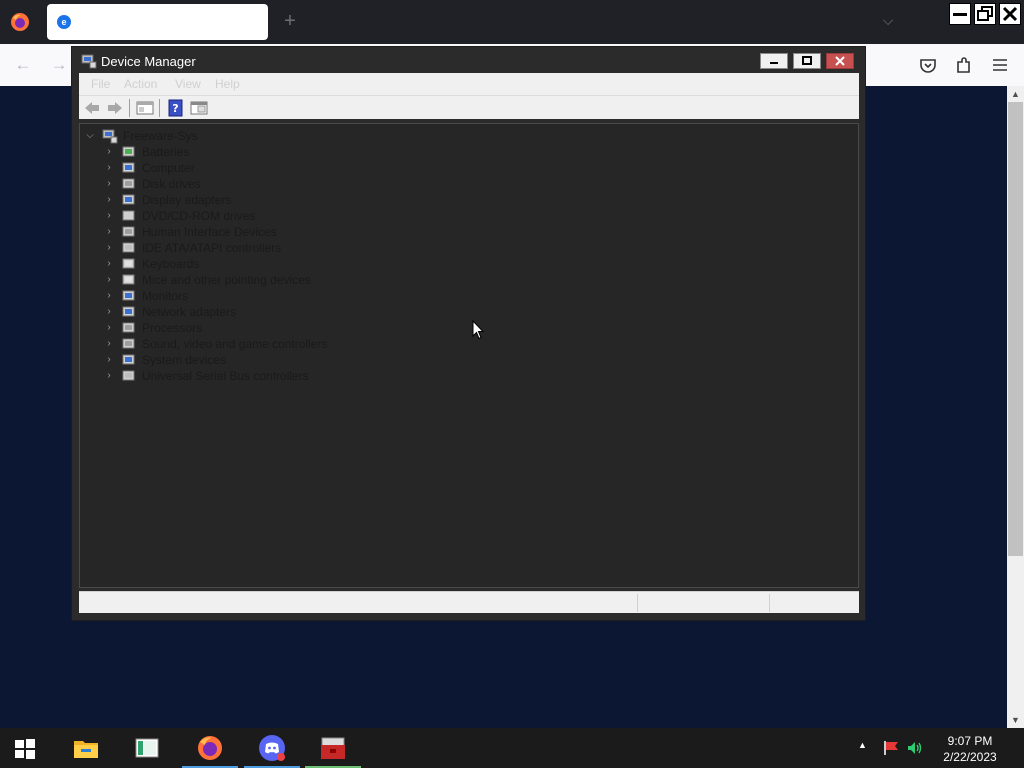 The image size is (1024, 768). I want to click on tree-category-label: DVD/CD-ROM drives, so click(199, 216).